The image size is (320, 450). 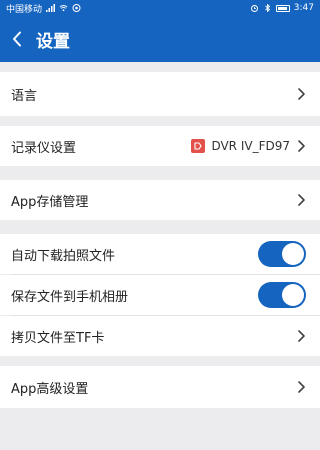 What do you see at coordinates (198, 146) in the screenshot?
I see `dvr-device-icon` at bounding box center [198, 146].